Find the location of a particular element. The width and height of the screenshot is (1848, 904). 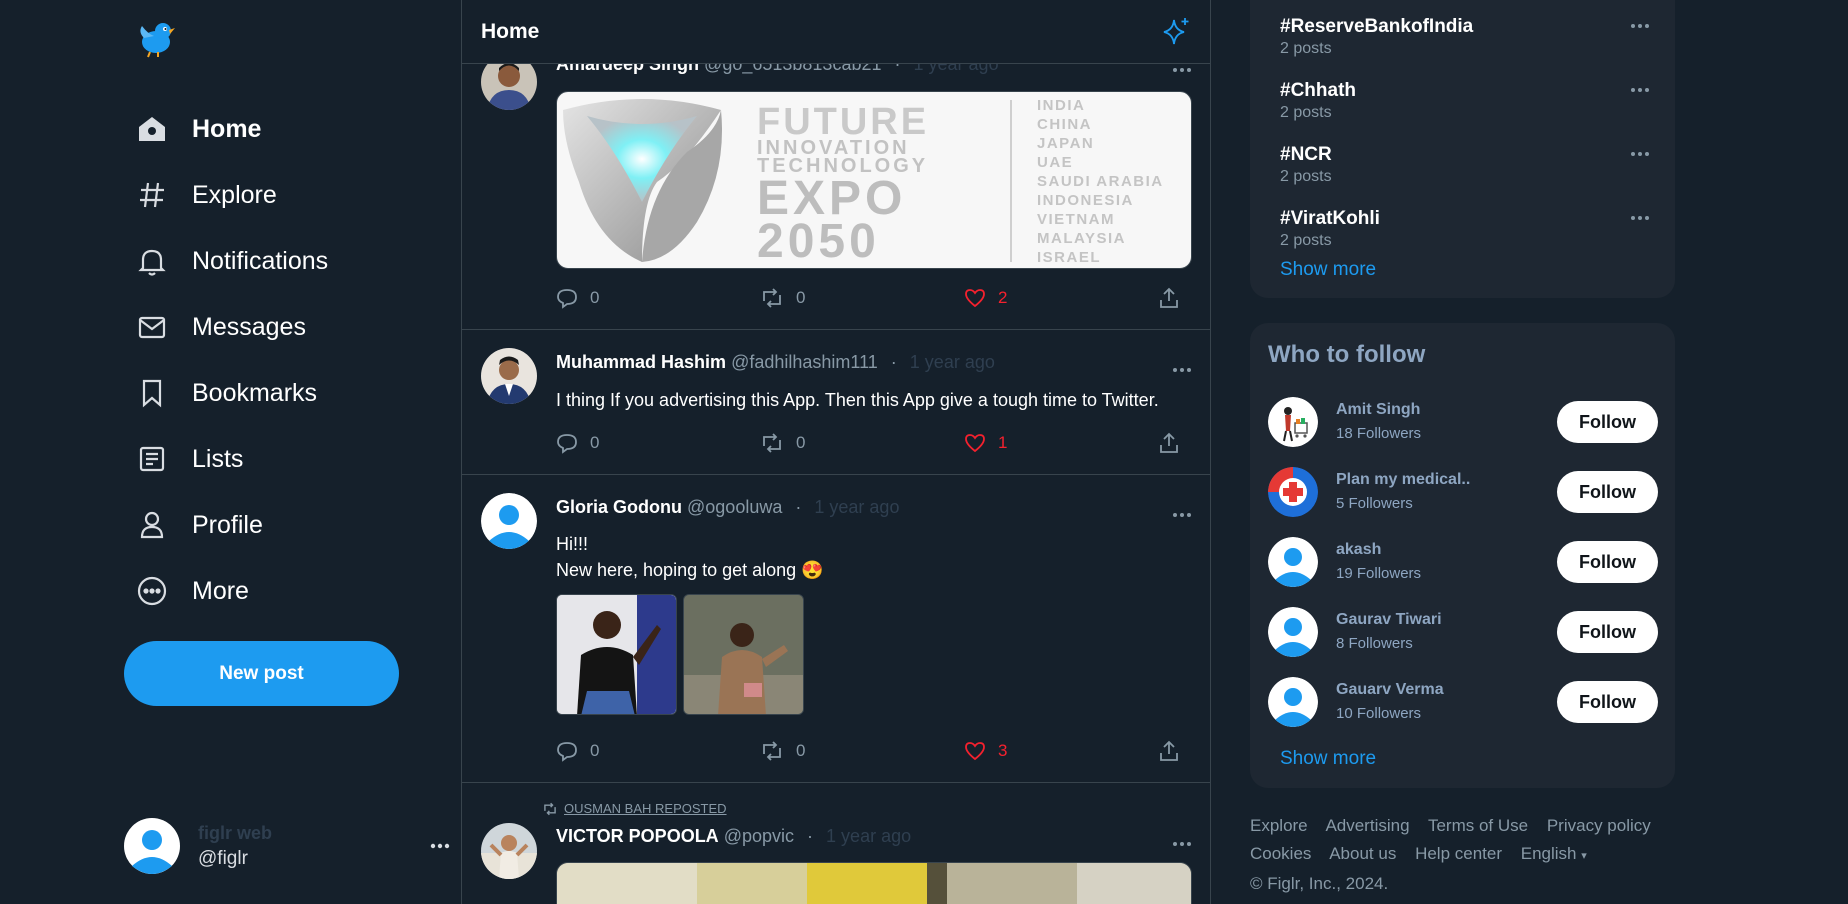

trend-tag: #NCR is located at coordinates (1306, 154).